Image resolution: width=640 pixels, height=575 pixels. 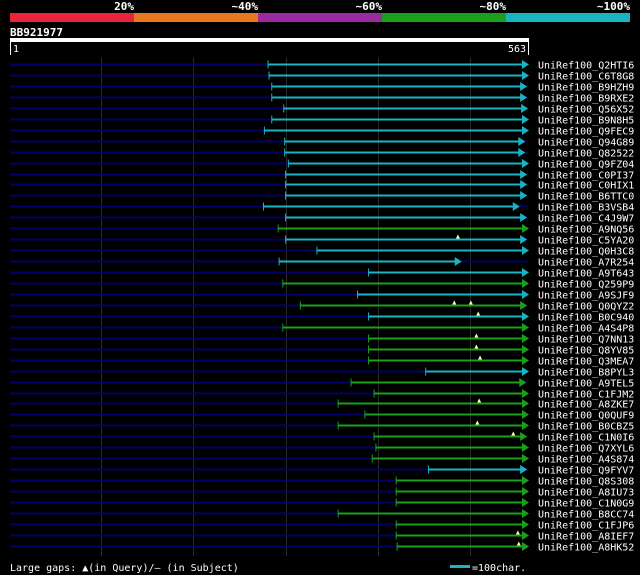 What do you see at coordinates (322, 471) in the screenshot?
I see `hit-row: UniRef100_Q9FYV7` at bounding box center [322, 471].